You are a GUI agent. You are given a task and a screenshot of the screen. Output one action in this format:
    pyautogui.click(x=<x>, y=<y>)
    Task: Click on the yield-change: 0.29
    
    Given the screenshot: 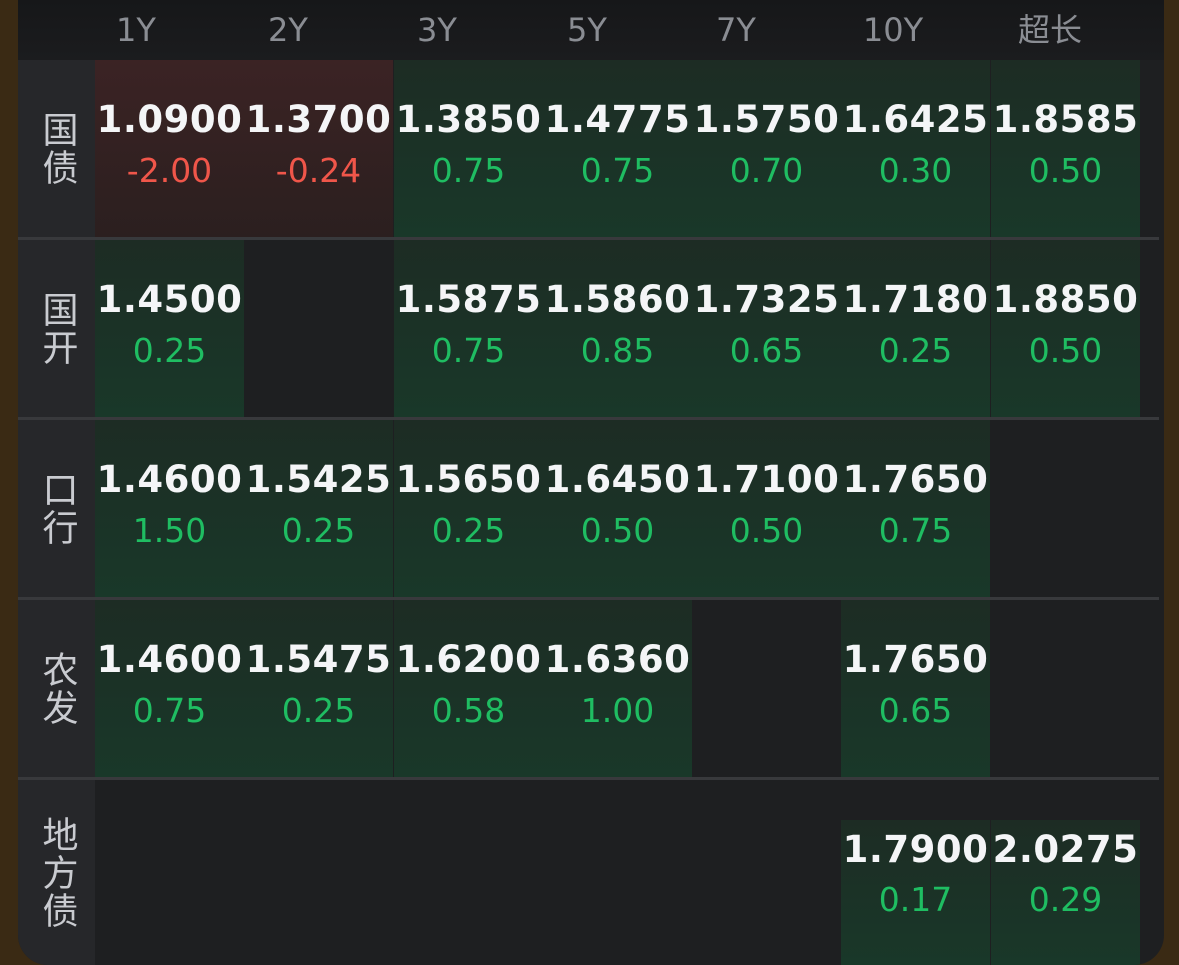 What is the action you would take?
    pyautogui.click(x=1065, y=899)
    